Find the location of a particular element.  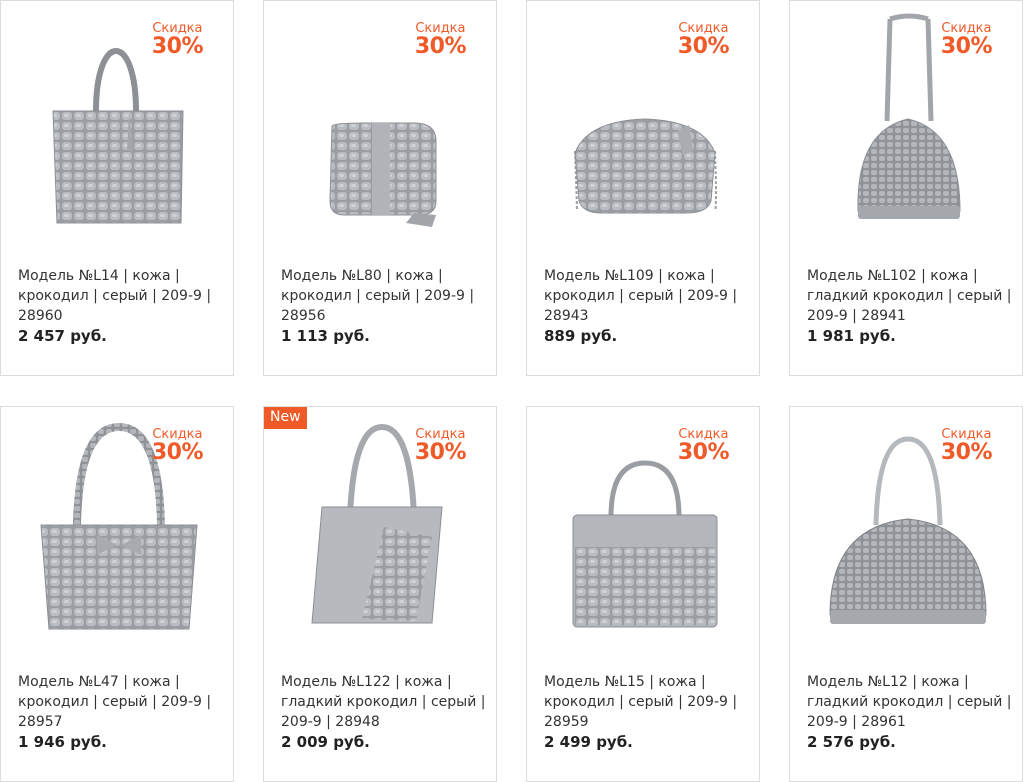

product-price: 1 981 руб. is located at coordinates (851, 336).